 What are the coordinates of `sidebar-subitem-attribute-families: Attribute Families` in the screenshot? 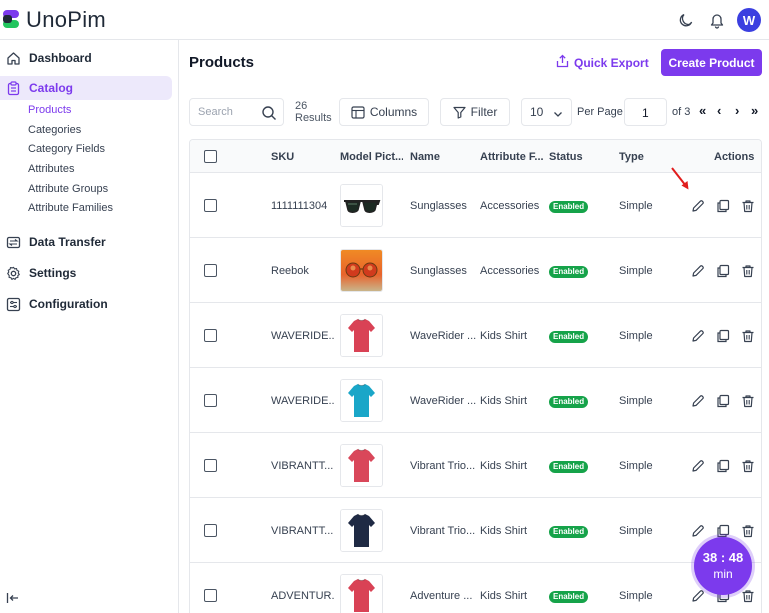 It's located at (70, 208).